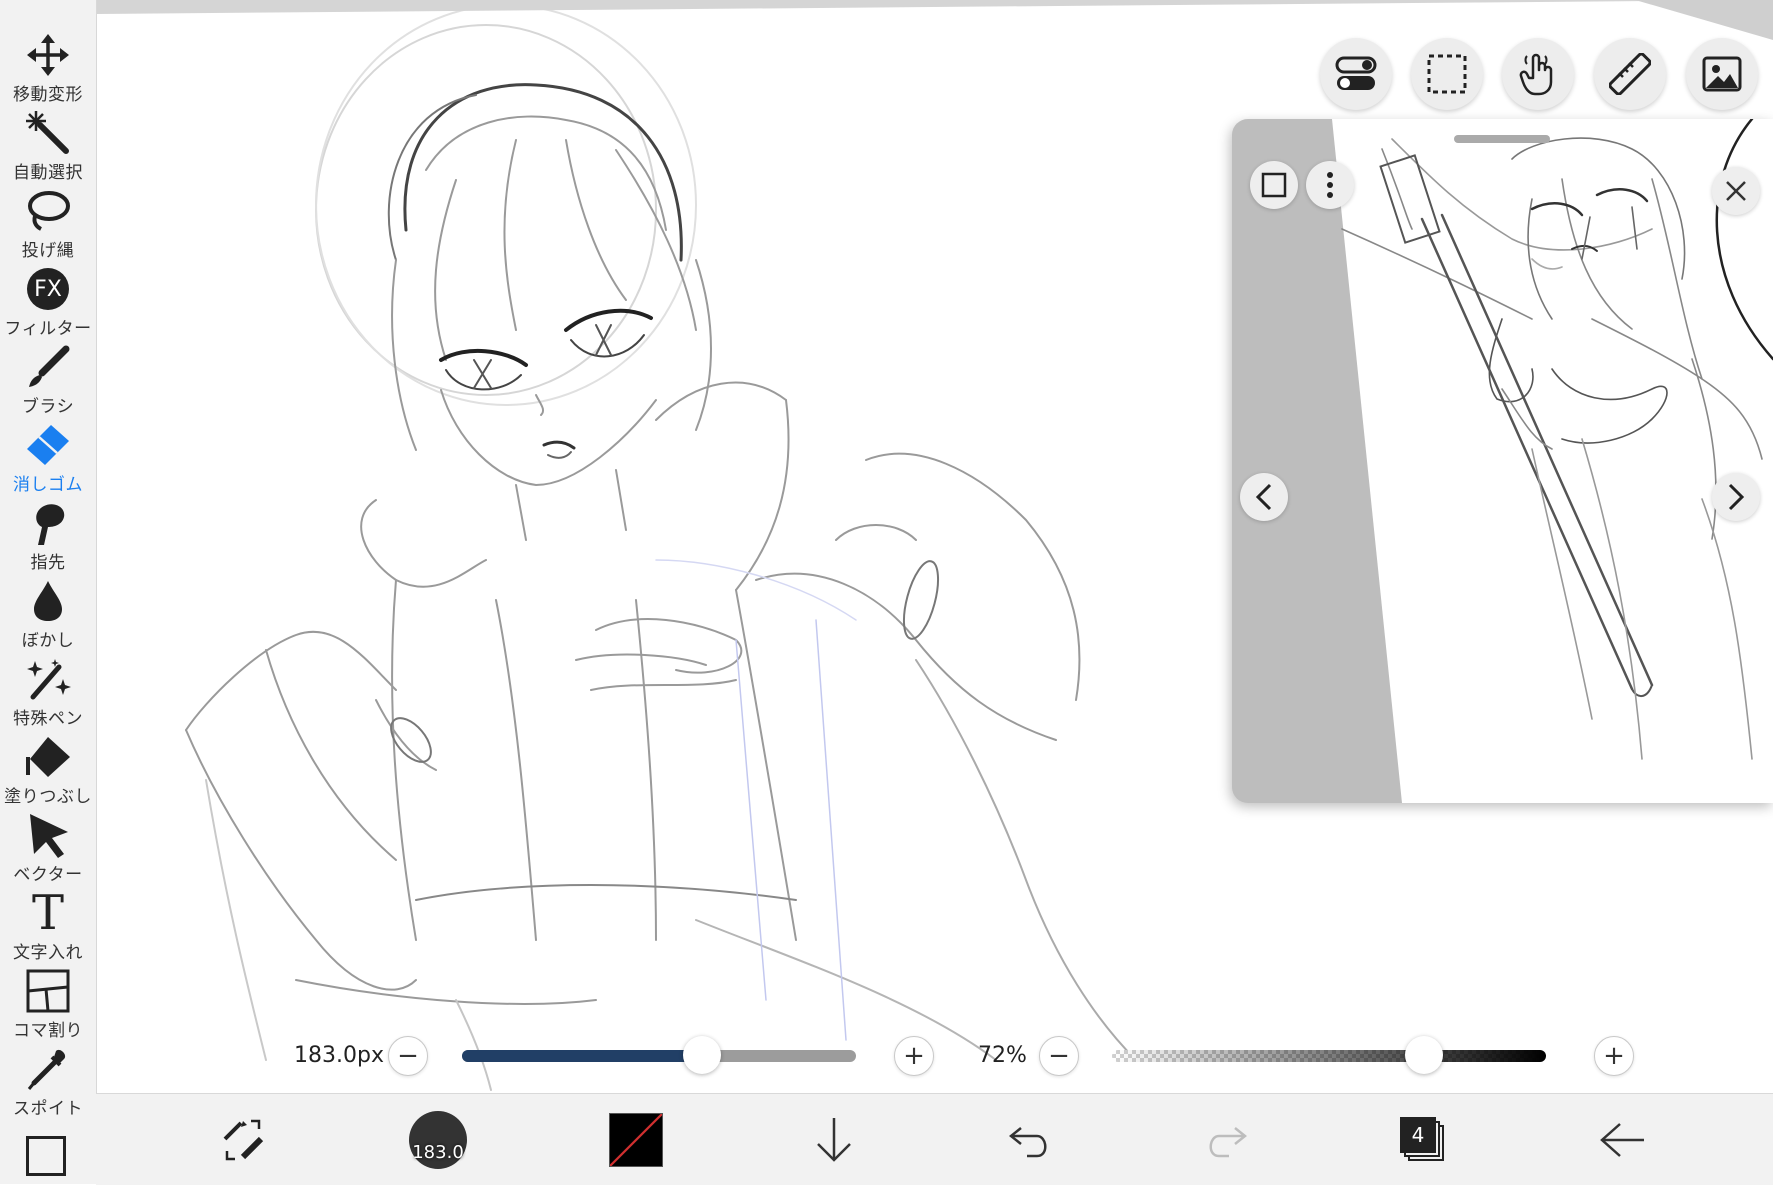 This screenshot has width=1773, height=1185. Describe the element at coordinates (48, 329) in the screenshot. I see `tool-label: フィルター` at that location.